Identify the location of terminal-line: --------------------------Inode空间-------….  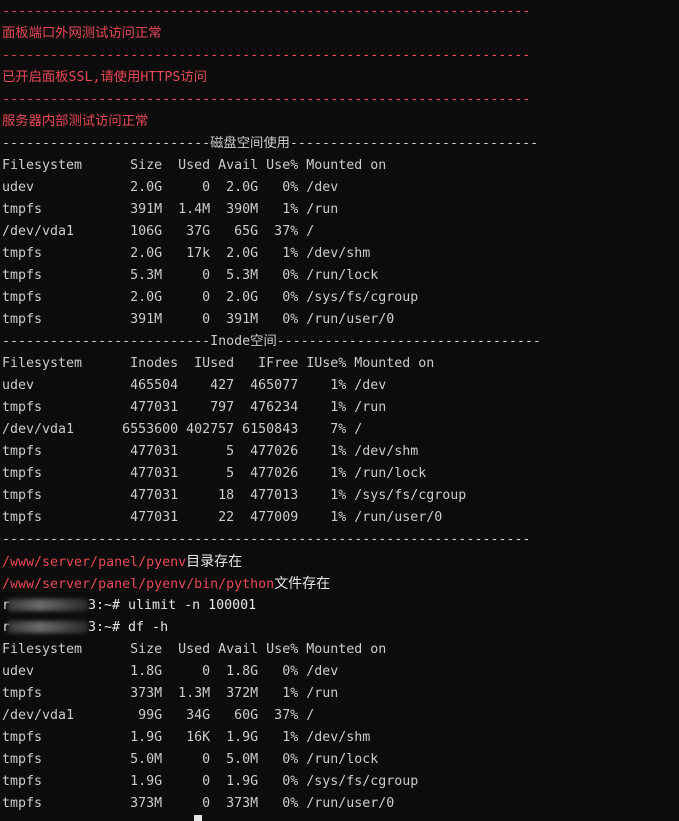
(271, 341).